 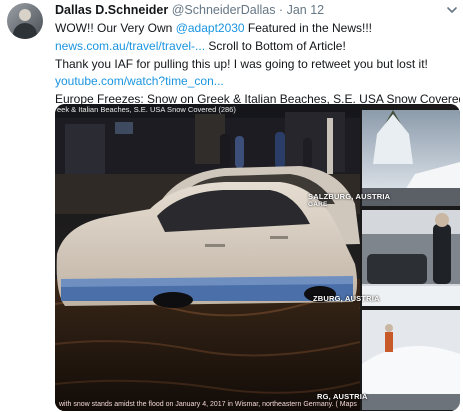 What do you see at coordinates (318, 204) in the screenshot?
I see `thumbnail-sublabel-1: GARE` at bounding box center [318, 204].